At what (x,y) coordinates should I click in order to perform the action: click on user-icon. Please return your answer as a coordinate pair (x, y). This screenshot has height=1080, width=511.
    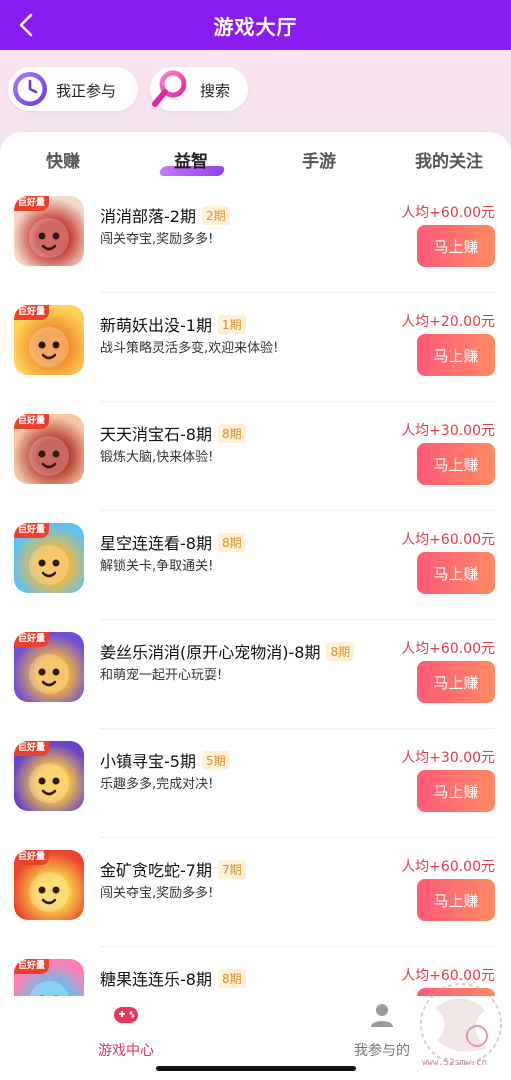
    Looking at the image, I should click on (382, 1015).